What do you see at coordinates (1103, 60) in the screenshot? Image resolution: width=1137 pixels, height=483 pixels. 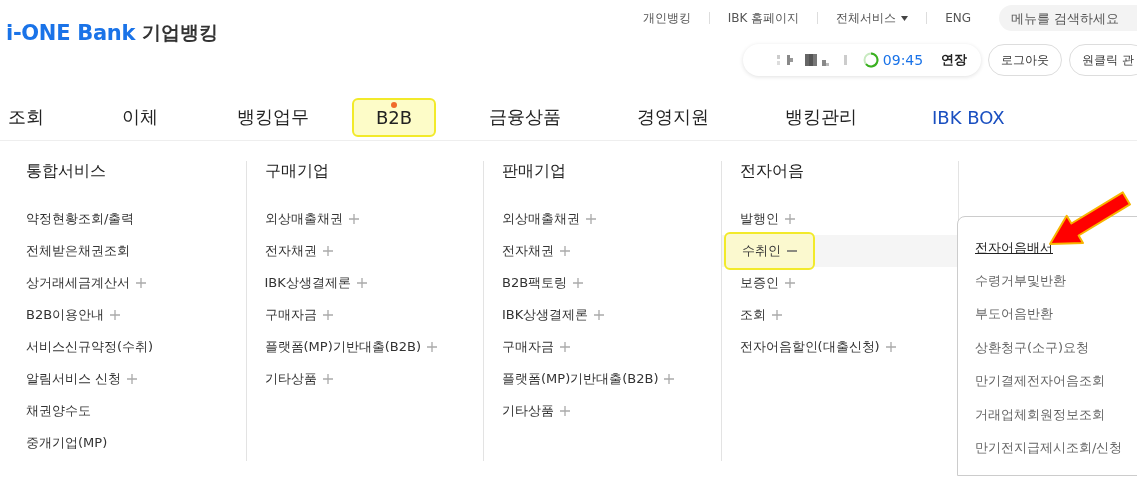 I see `one-click-button: 원클릭 관` at bounding box center [1103, 60].